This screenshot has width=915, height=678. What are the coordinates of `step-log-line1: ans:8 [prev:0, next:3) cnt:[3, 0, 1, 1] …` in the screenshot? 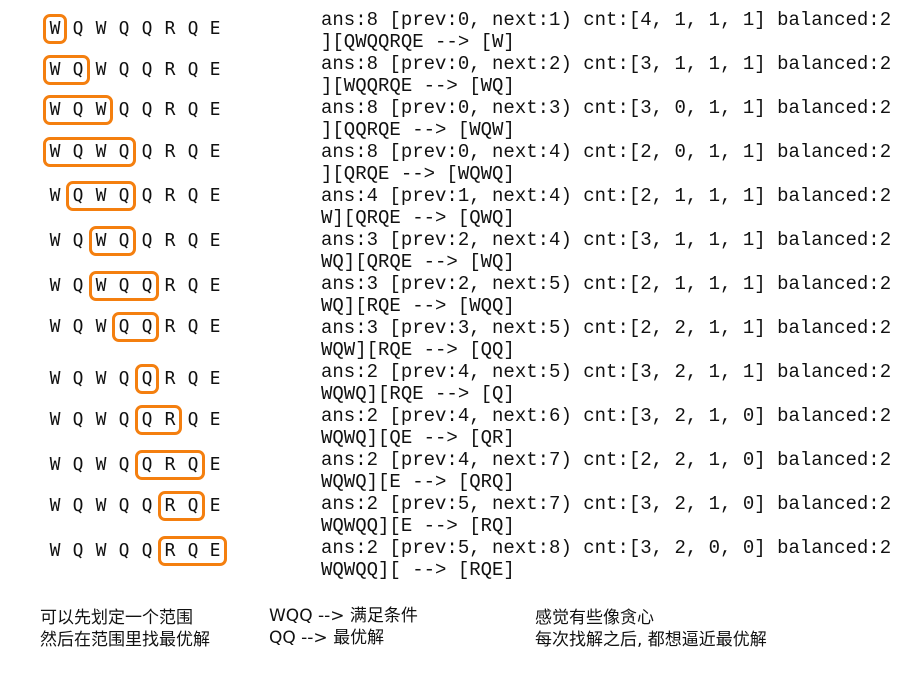 It's located at (606, 108).